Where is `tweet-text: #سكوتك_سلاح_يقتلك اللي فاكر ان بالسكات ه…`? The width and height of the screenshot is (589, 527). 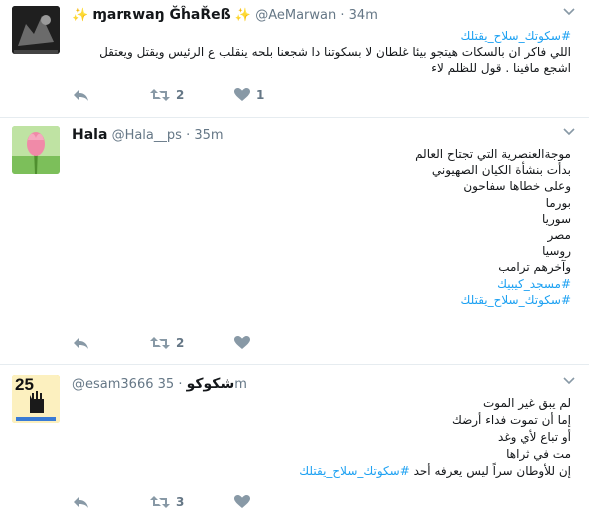 tweet-text: #سكوتك_سلاح_يقتلك اللي فاكر ان بالسكات ه… is located at coordinates (321, 52).